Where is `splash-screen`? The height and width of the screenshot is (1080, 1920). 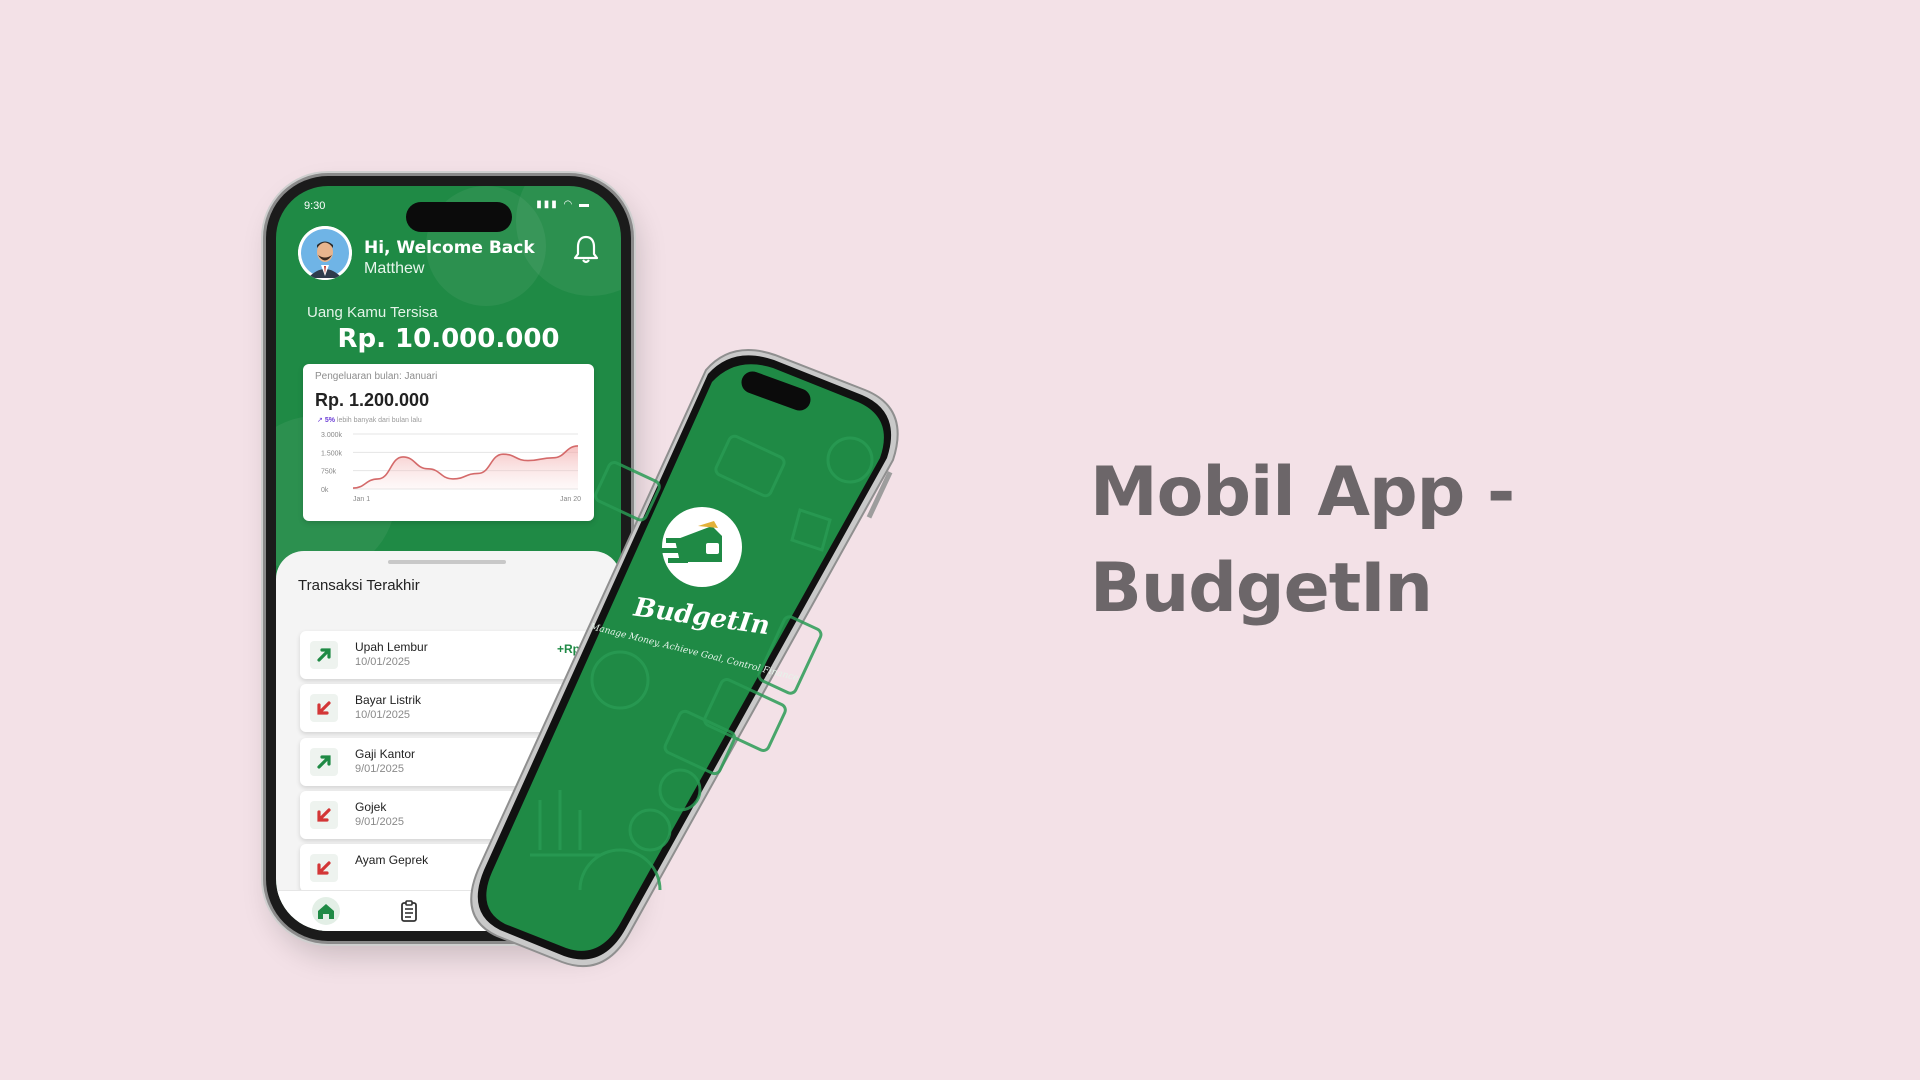 splash-screen is located at coordinates (685, 657).